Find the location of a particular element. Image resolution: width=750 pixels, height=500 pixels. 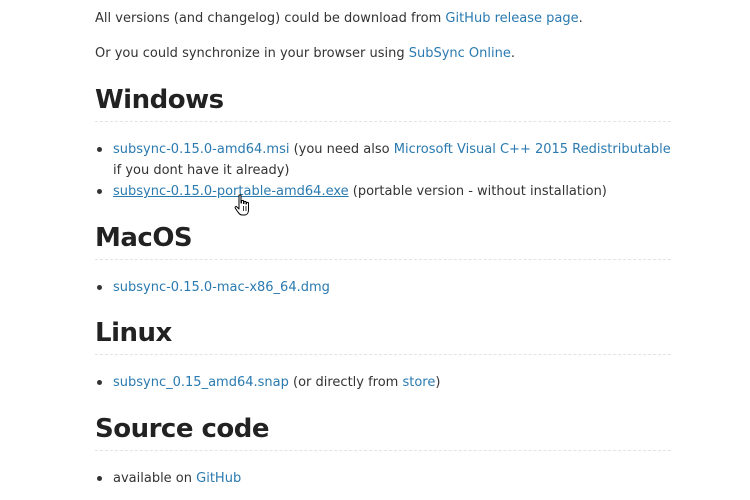

list-item: available on GitHub is located at coordinates (383, 478).